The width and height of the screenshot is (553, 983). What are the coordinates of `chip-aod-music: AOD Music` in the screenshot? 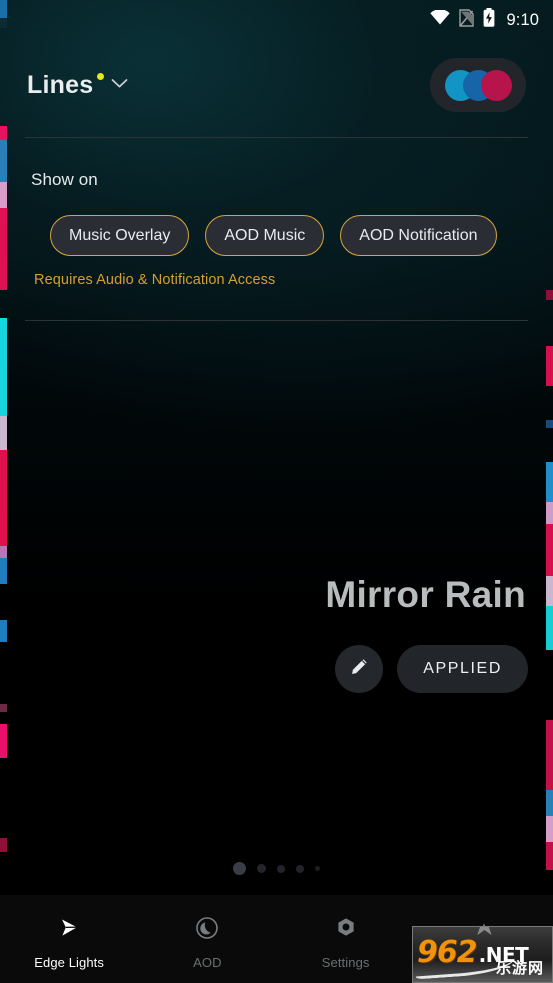 It's located at (265, 235).